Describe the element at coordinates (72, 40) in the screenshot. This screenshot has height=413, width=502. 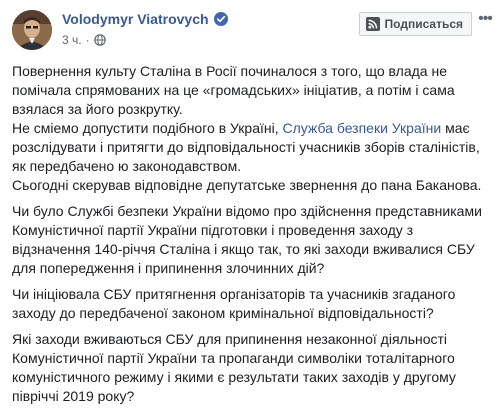
I see `post-timestamp: 3 ч.` at that location.